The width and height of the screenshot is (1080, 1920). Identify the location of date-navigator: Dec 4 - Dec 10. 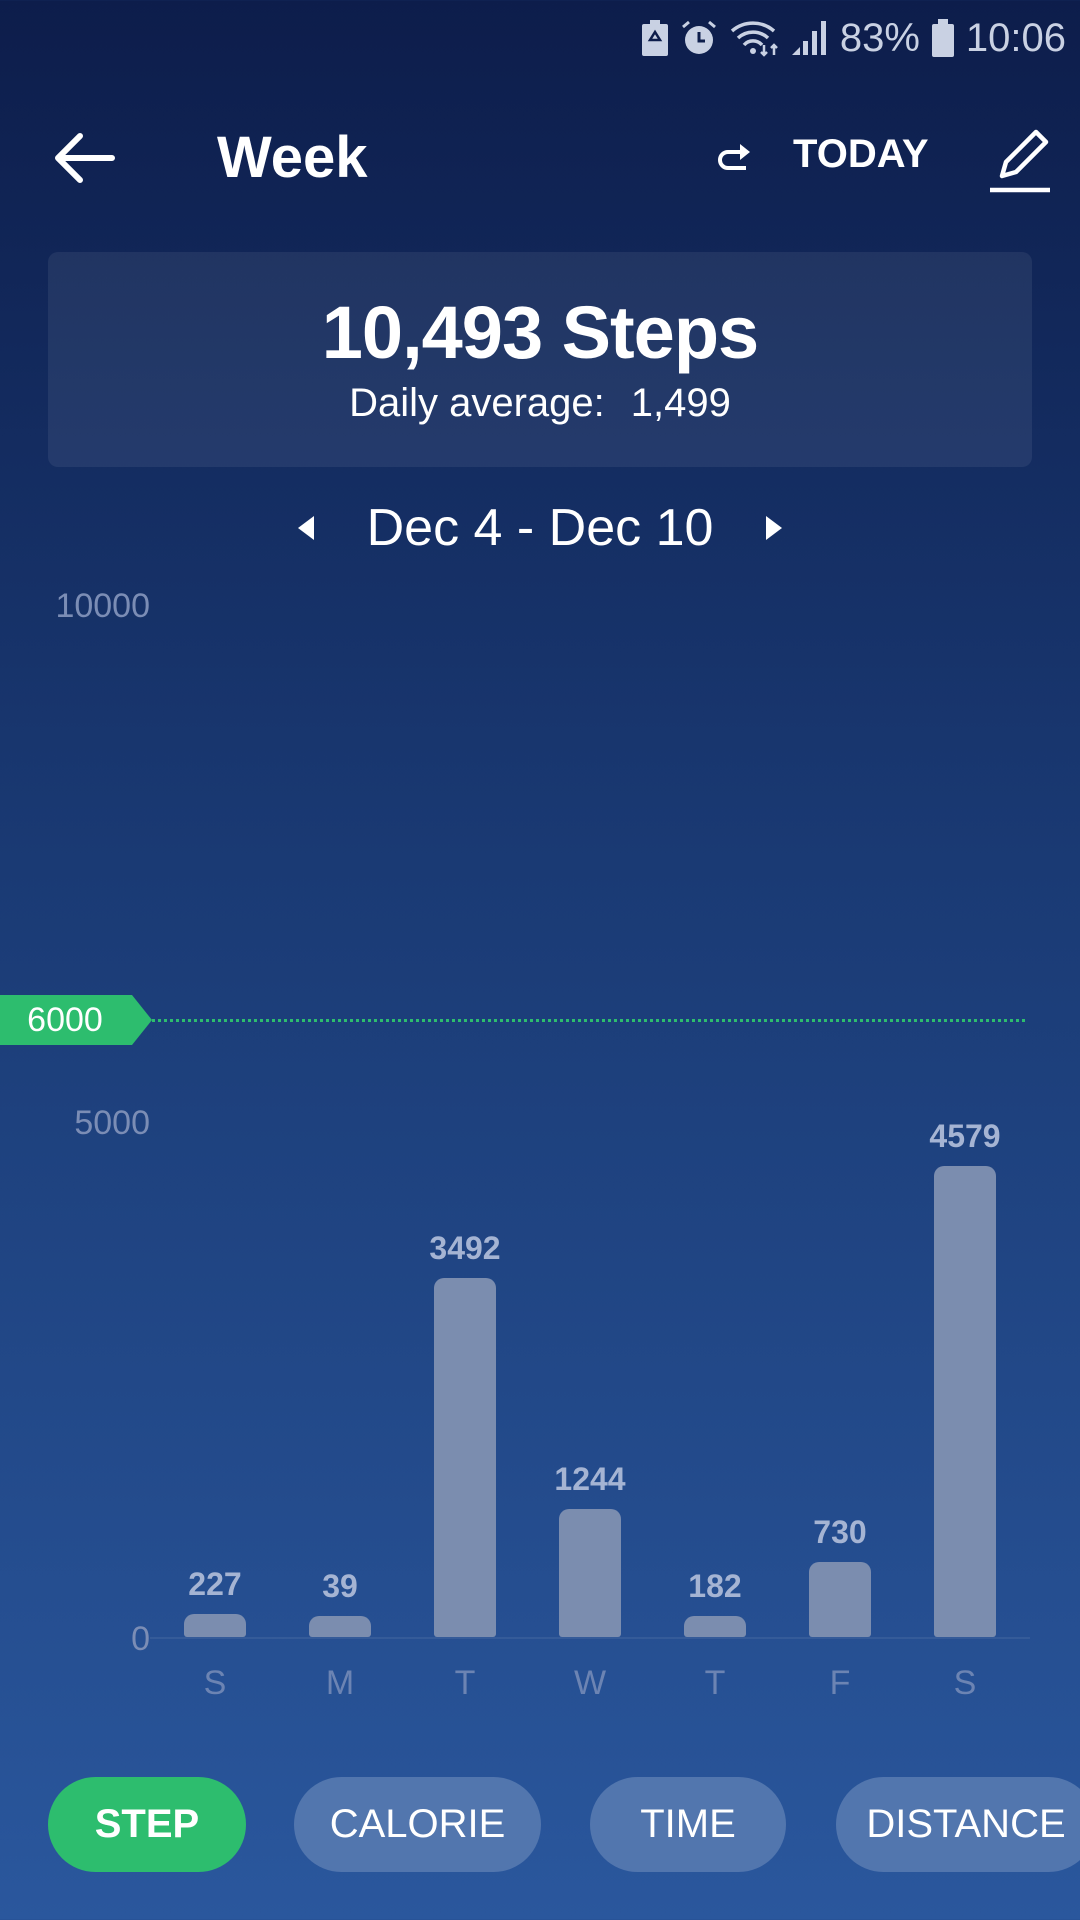
(540, 528).